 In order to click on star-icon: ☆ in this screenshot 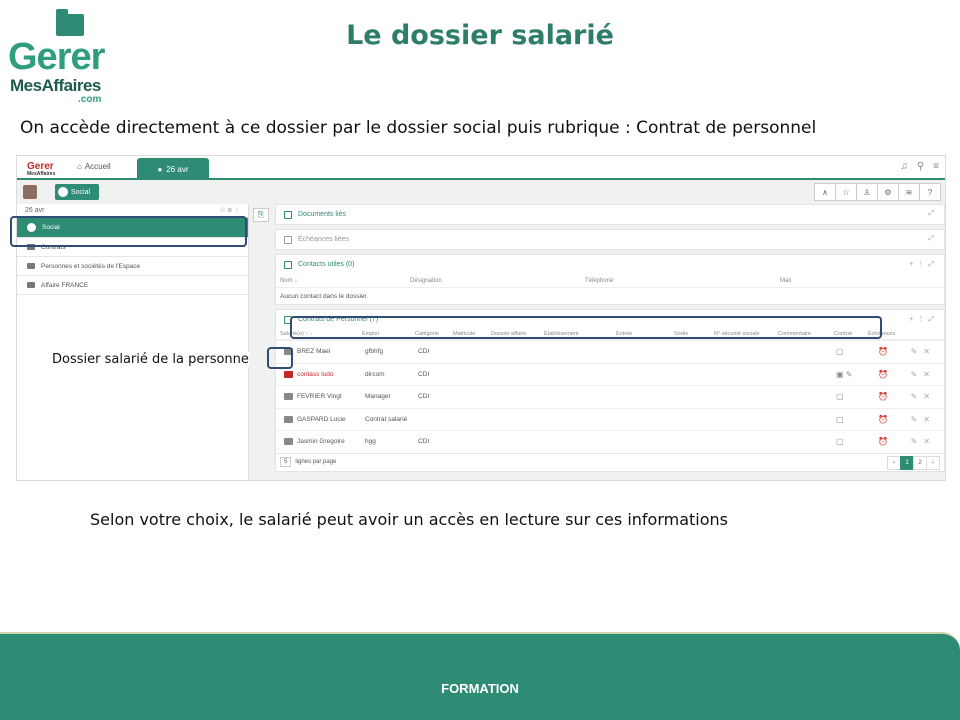, I will do `click(846, 192)`.